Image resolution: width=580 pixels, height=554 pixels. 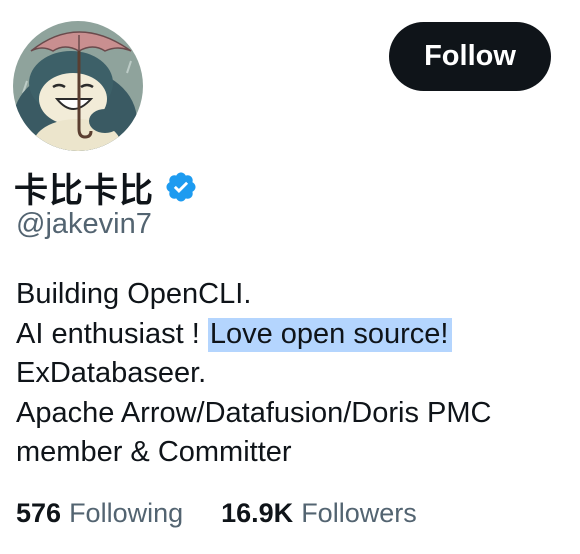 What do you see at coordinates (470, 56) in the screenshot?
I see `follow-button: Follow` at bounding box center [470, 56].